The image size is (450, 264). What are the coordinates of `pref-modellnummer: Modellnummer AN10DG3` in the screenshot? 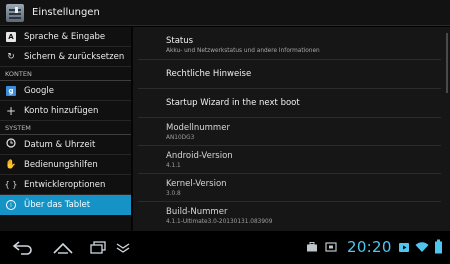 It's located at (289, 132).